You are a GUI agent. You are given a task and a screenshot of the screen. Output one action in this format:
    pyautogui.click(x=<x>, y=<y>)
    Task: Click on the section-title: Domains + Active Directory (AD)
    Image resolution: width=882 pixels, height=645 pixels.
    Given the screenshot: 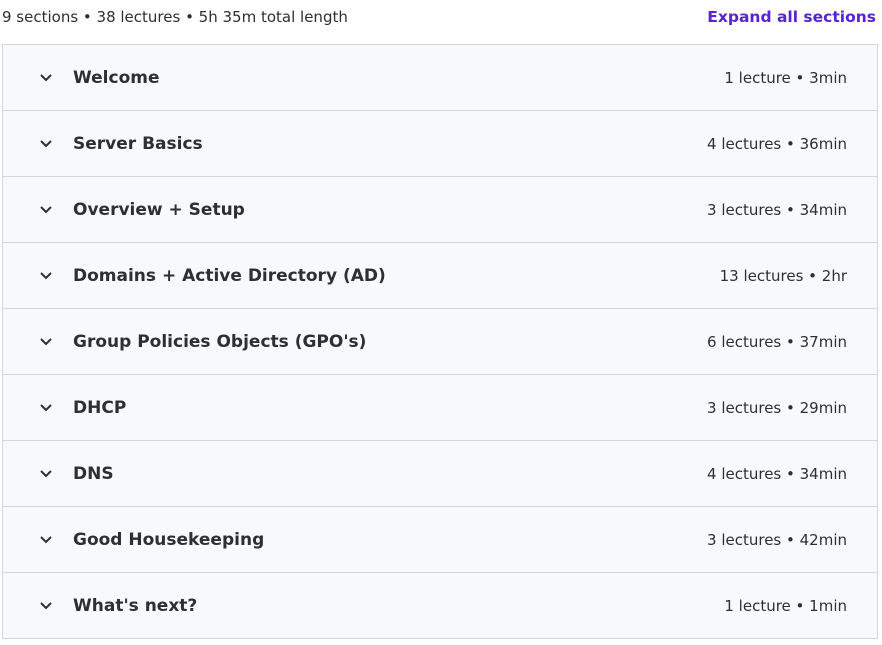 What is the action you would take?
    pyautogui.click(x=229, y=275)
    